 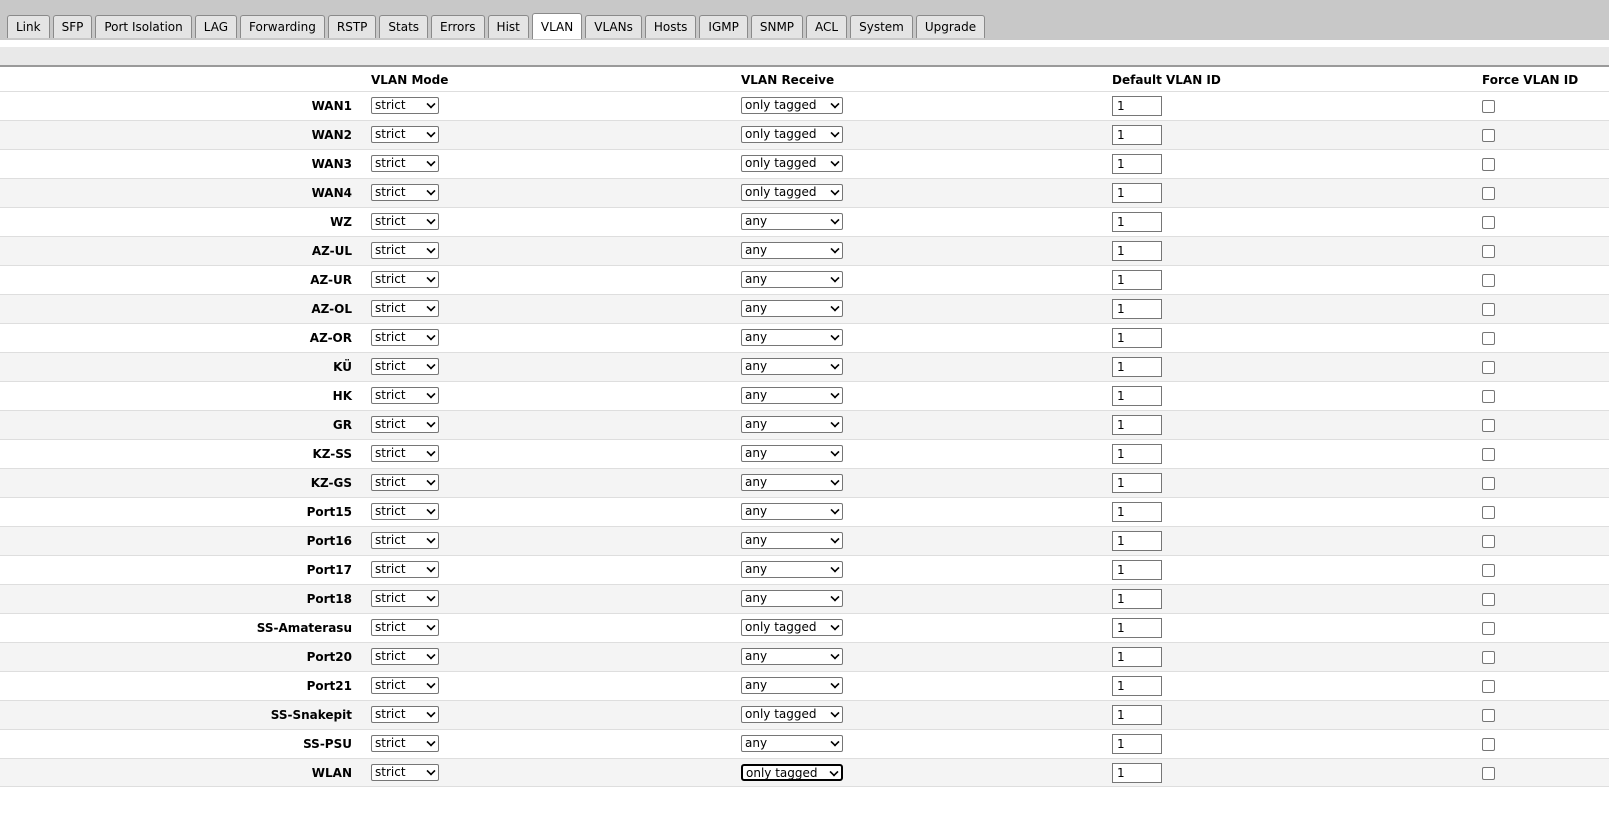 What do you see at coordinates (404, 26) in the screenshot?
I see `tab-stats: Stats` at bounding box center [404, 26].